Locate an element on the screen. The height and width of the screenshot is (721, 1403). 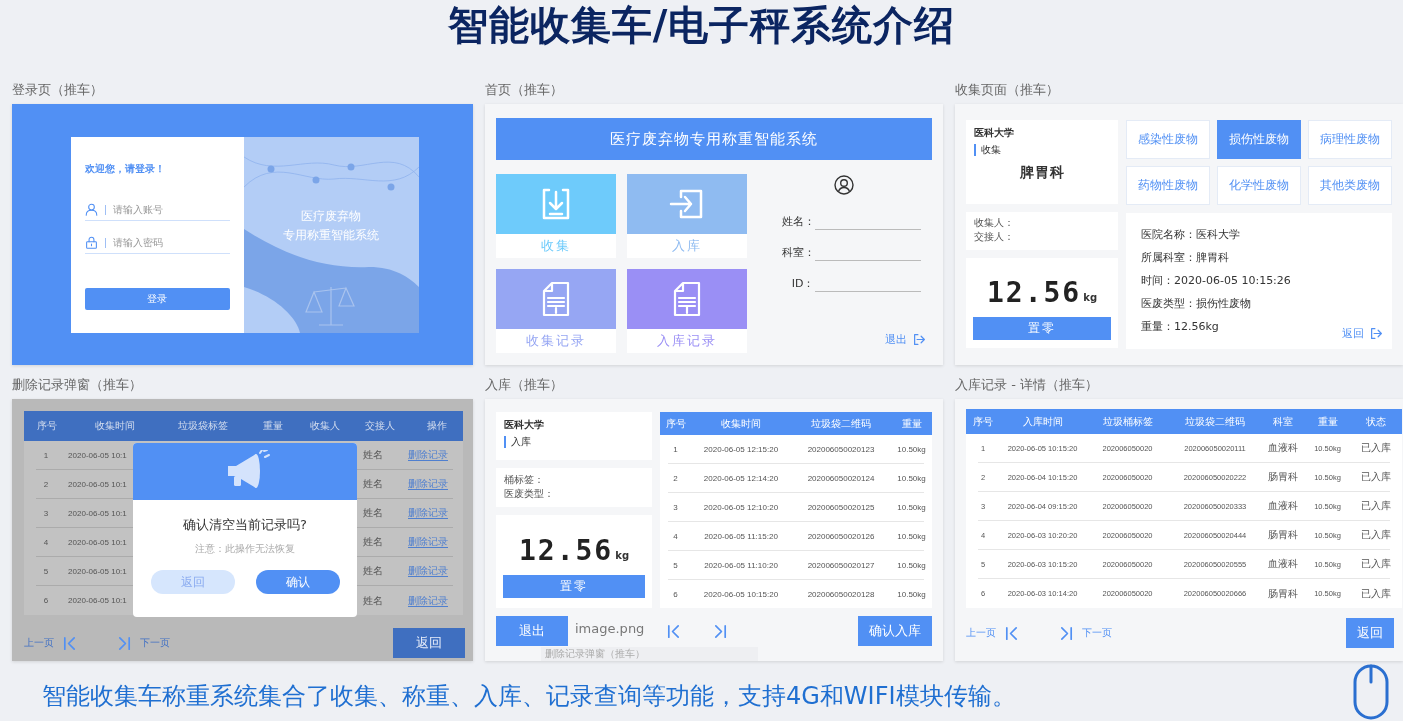
table-cell-text: 4 is located at coordinates (46, 542).